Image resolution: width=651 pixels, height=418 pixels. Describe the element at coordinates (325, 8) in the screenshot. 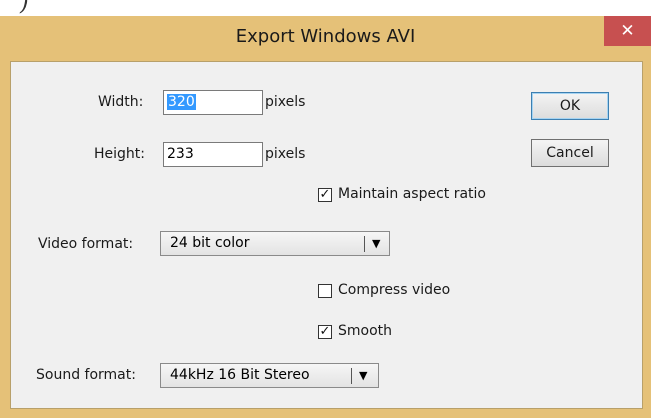

I see `background-strip: )` at that location.